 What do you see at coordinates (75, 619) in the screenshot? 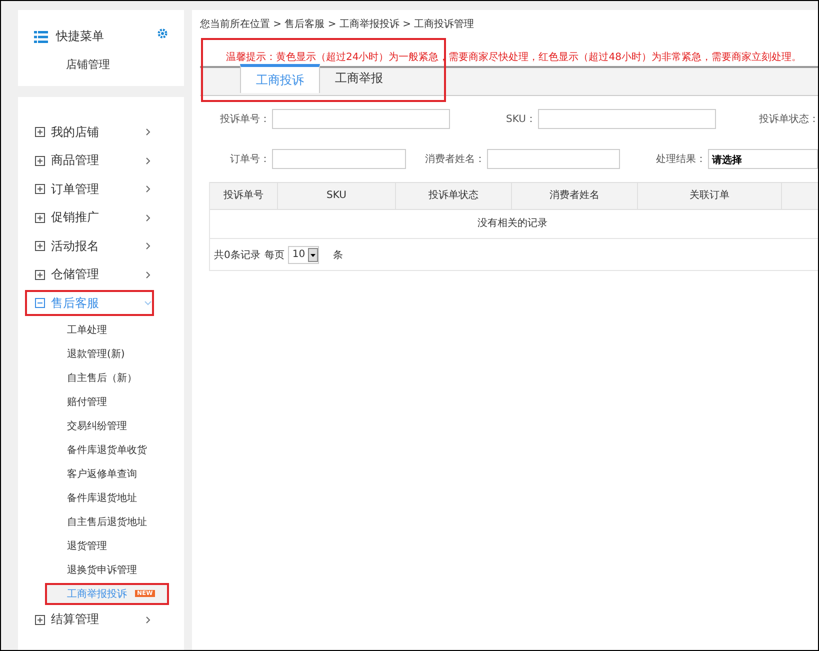
I see `nav-label: 结算管理` at bounding box center [75, 619].